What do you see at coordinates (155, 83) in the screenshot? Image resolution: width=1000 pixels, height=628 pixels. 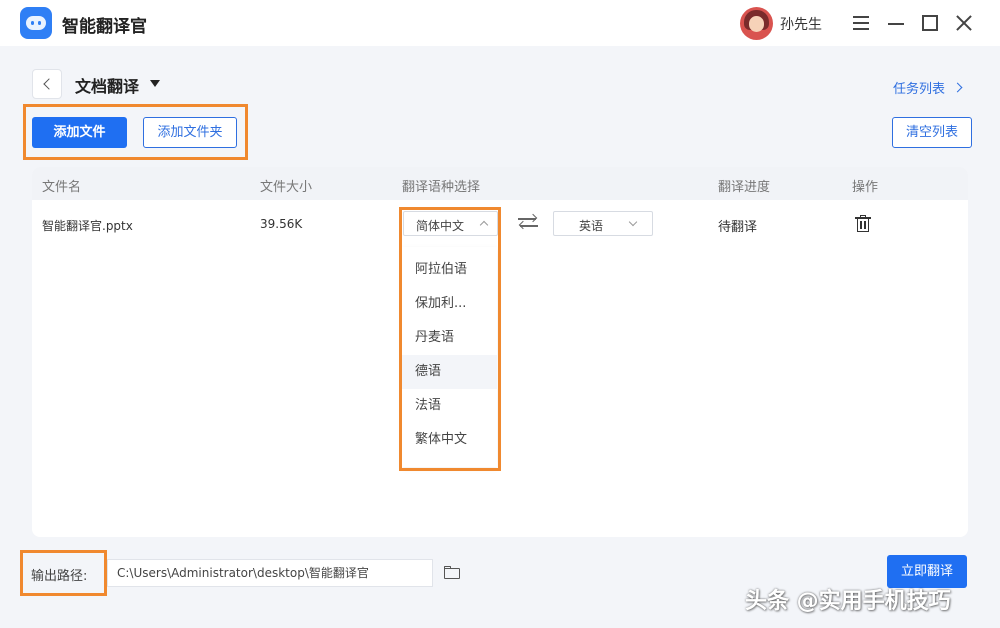 I see `dropdown-caret-icon` at bounding box center [155, 83].